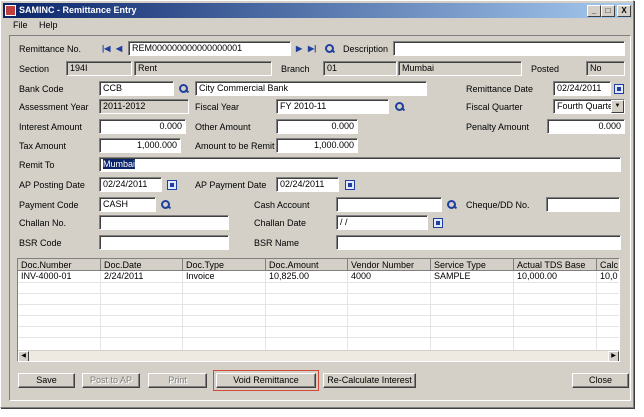 The image size is (644, 417). Describe the element at coordinates (136, 88) in the screenshot. I see `bank-code-field: CCB` at that location.